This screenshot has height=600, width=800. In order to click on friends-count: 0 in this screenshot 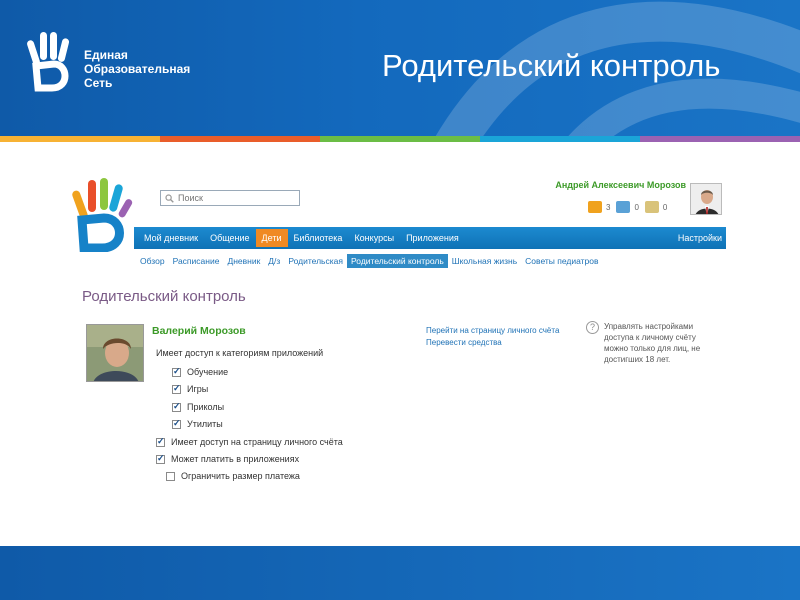, I will do `click(636, 207)`.